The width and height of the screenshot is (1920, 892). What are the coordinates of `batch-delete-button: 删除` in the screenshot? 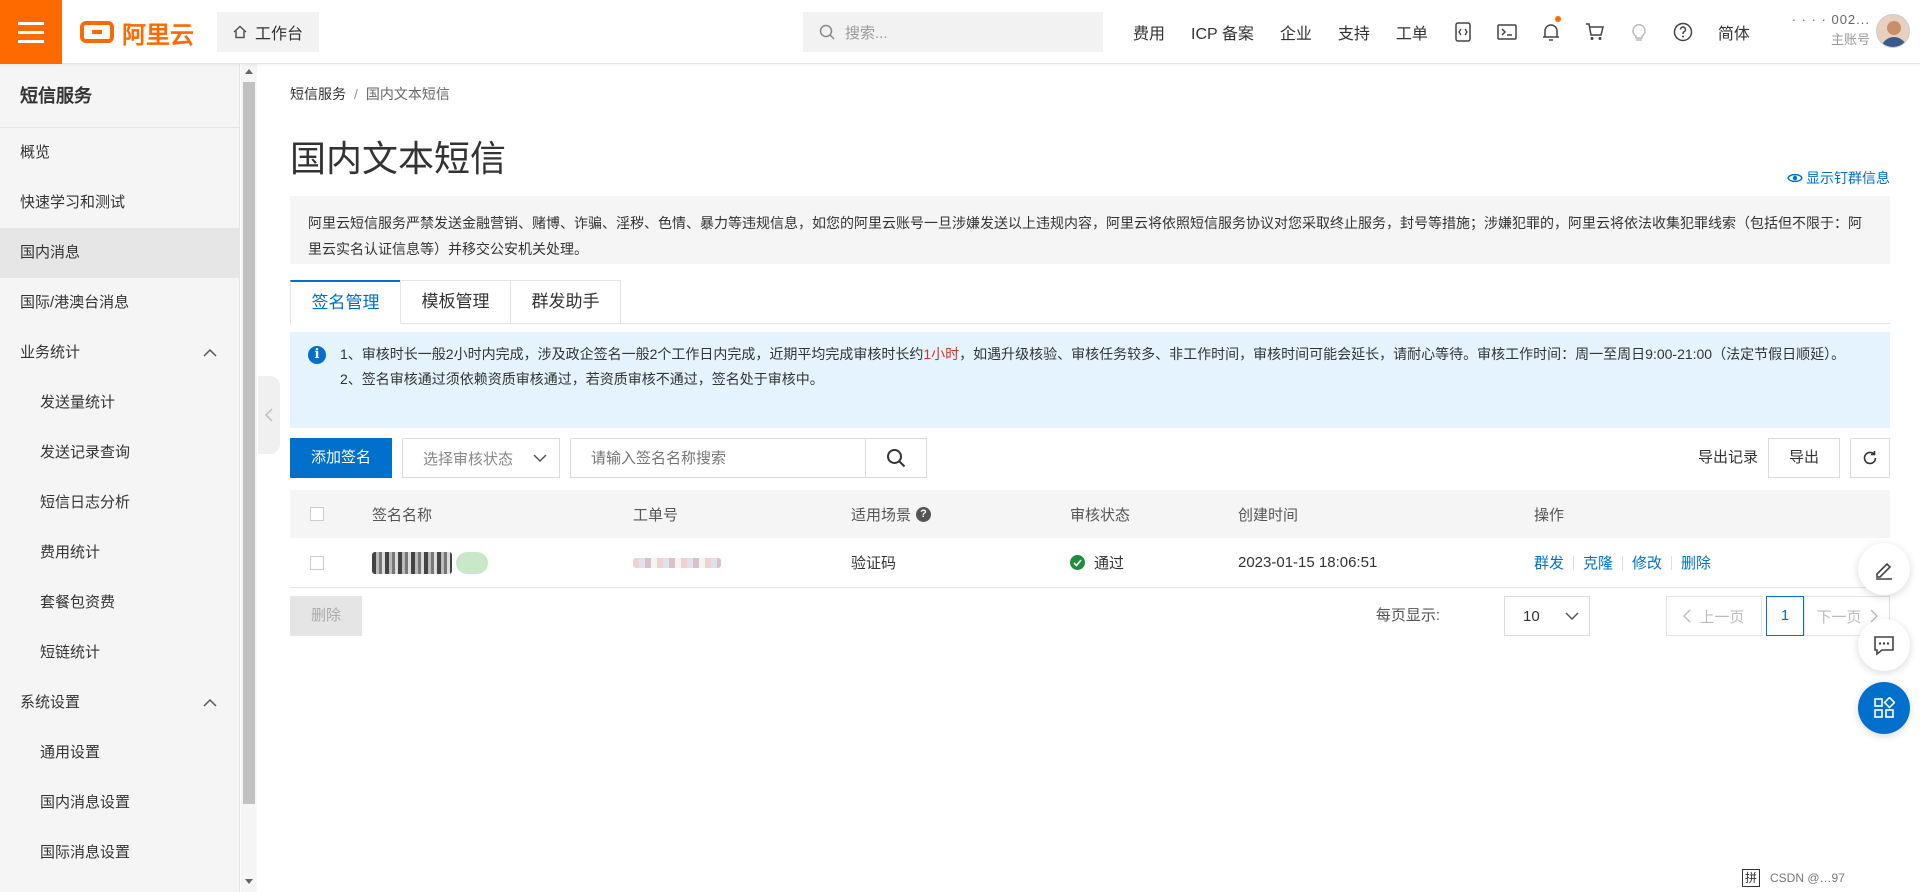 It's located at (326, 616).